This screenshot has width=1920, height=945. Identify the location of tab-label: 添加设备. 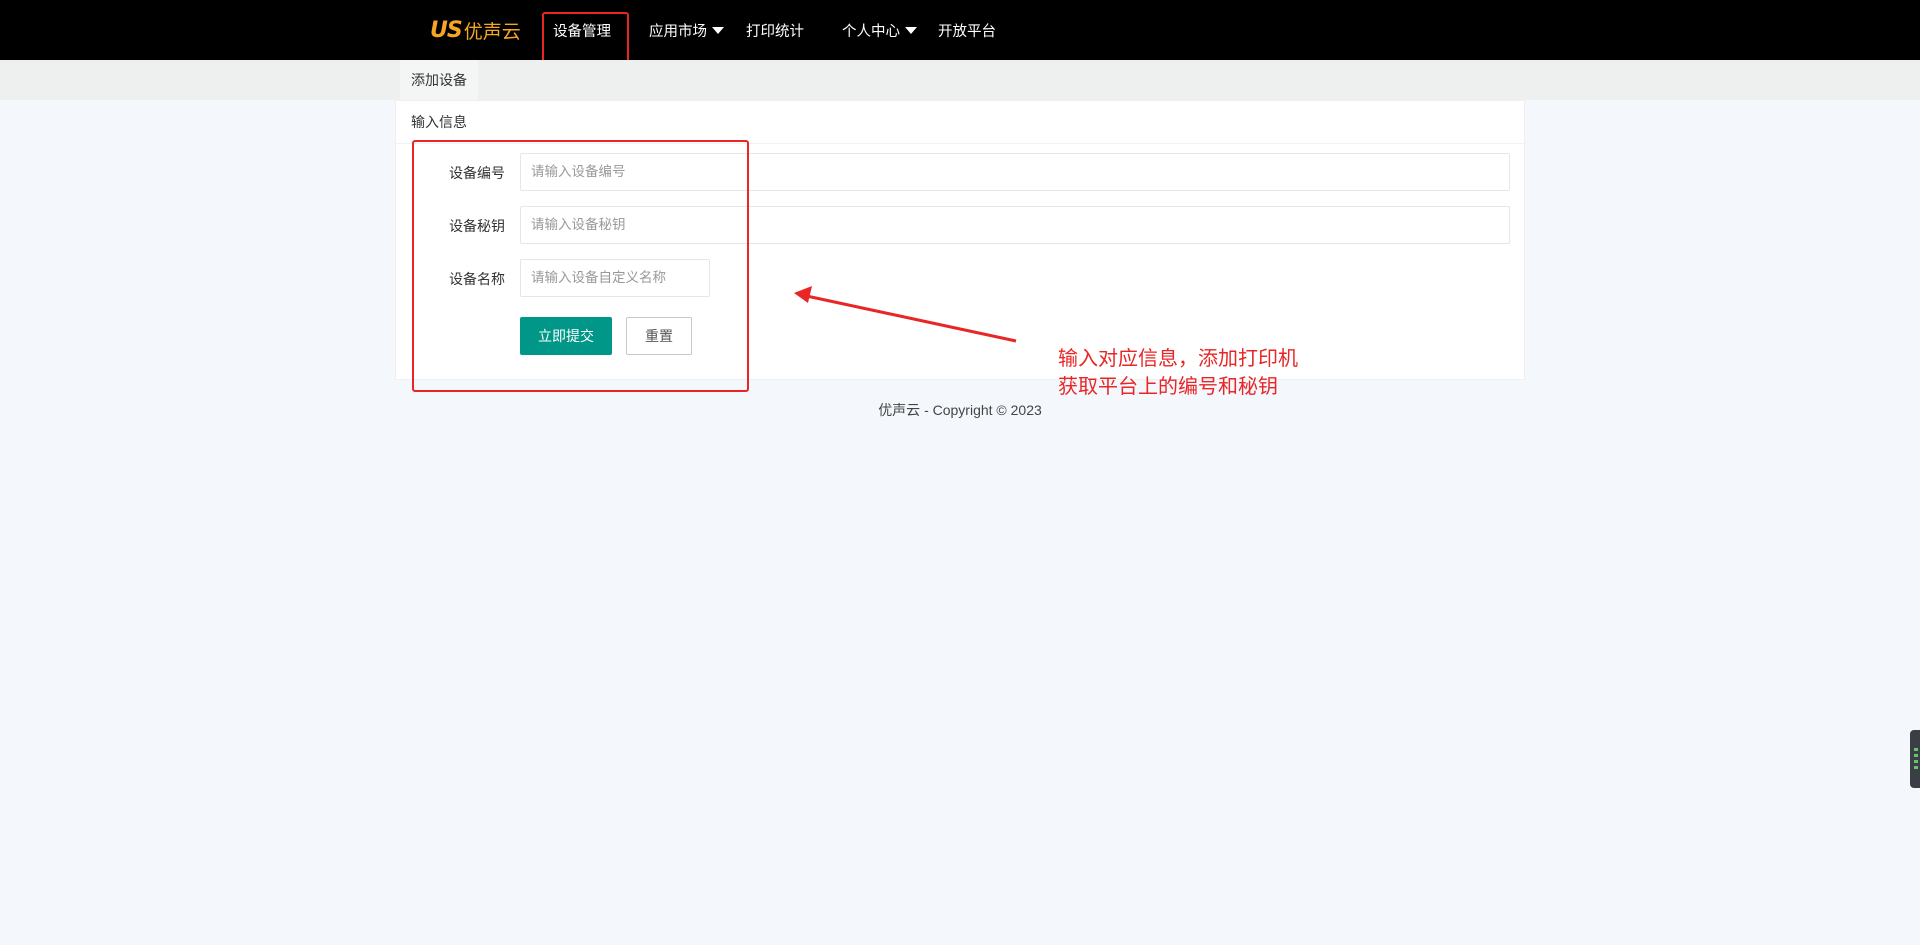
(439, 81).